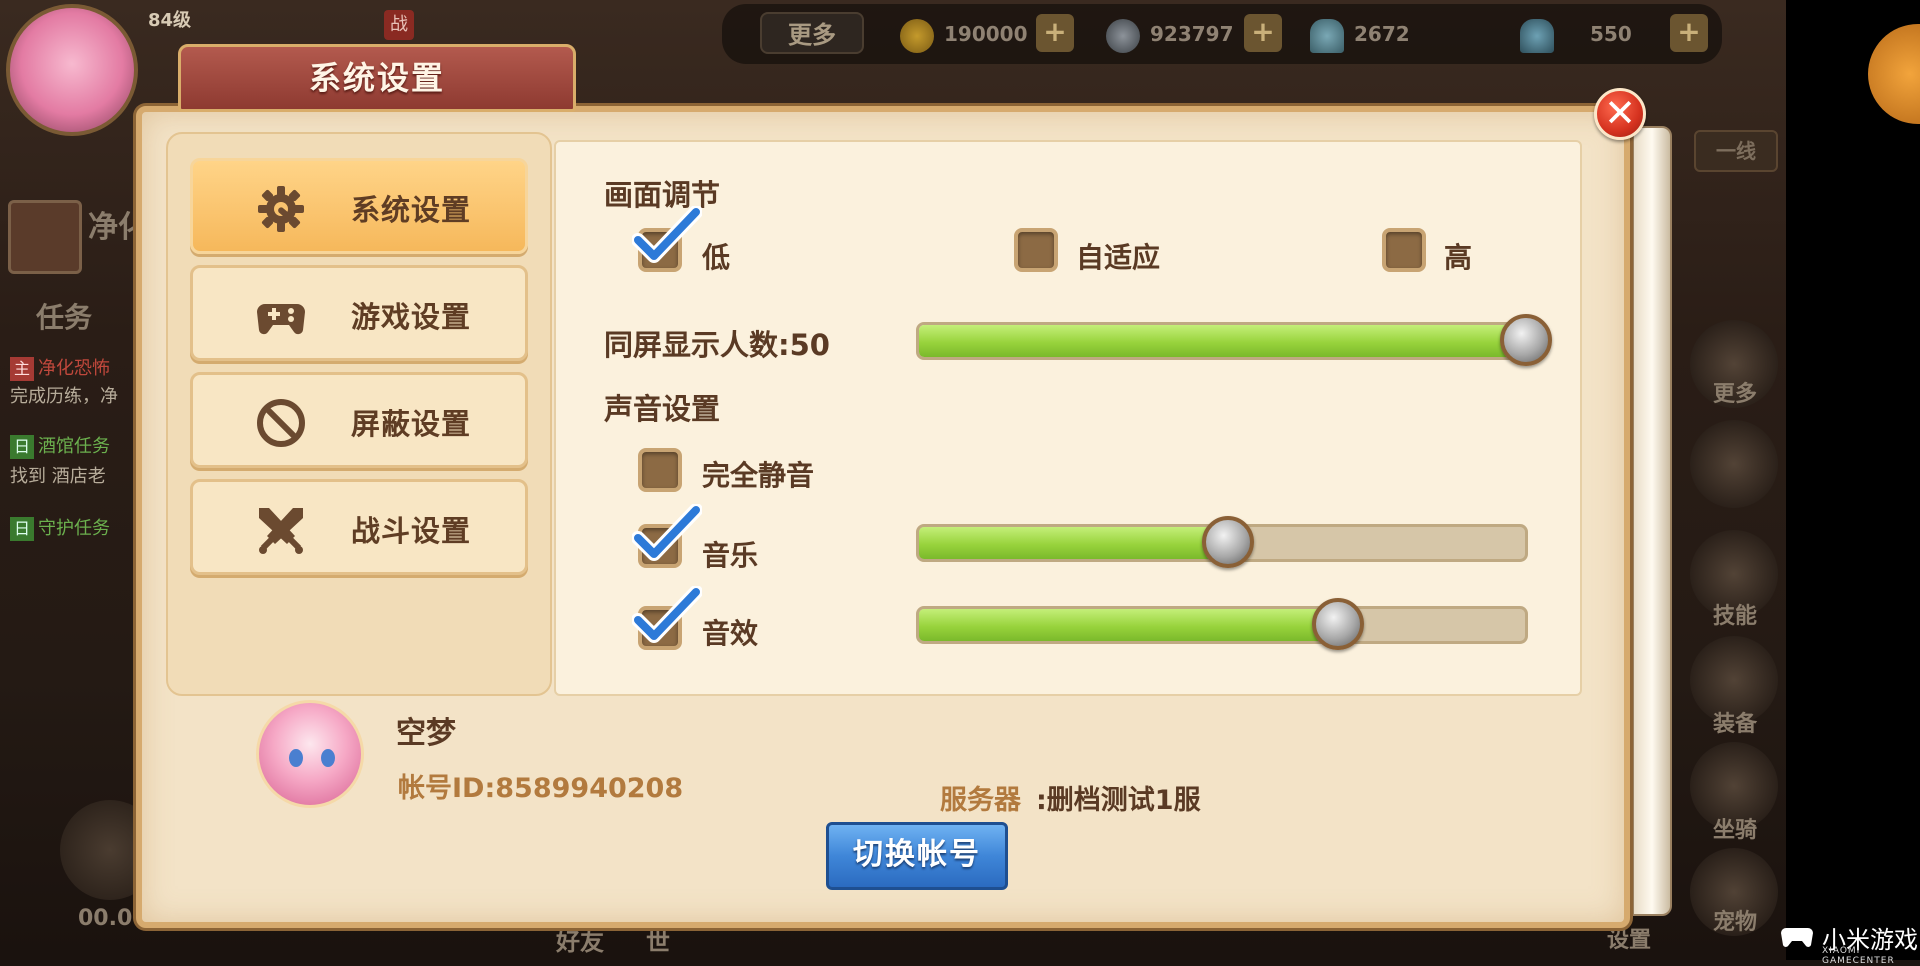 Image resolution: width=1920 pixels, height=966 pixels. Describe the element at coordinates (812, 33) in the screenshot. I see `hud-more-button: 更多` at that location.